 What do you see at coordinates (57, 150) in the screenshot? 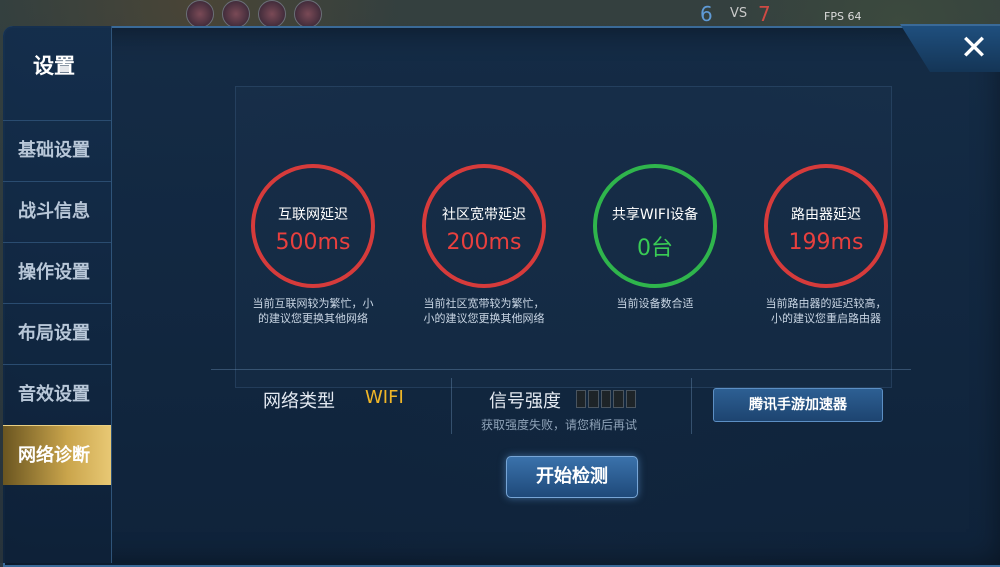
I see `sidebar-item-basic: 基础设置` at bounding box center [57, 150].